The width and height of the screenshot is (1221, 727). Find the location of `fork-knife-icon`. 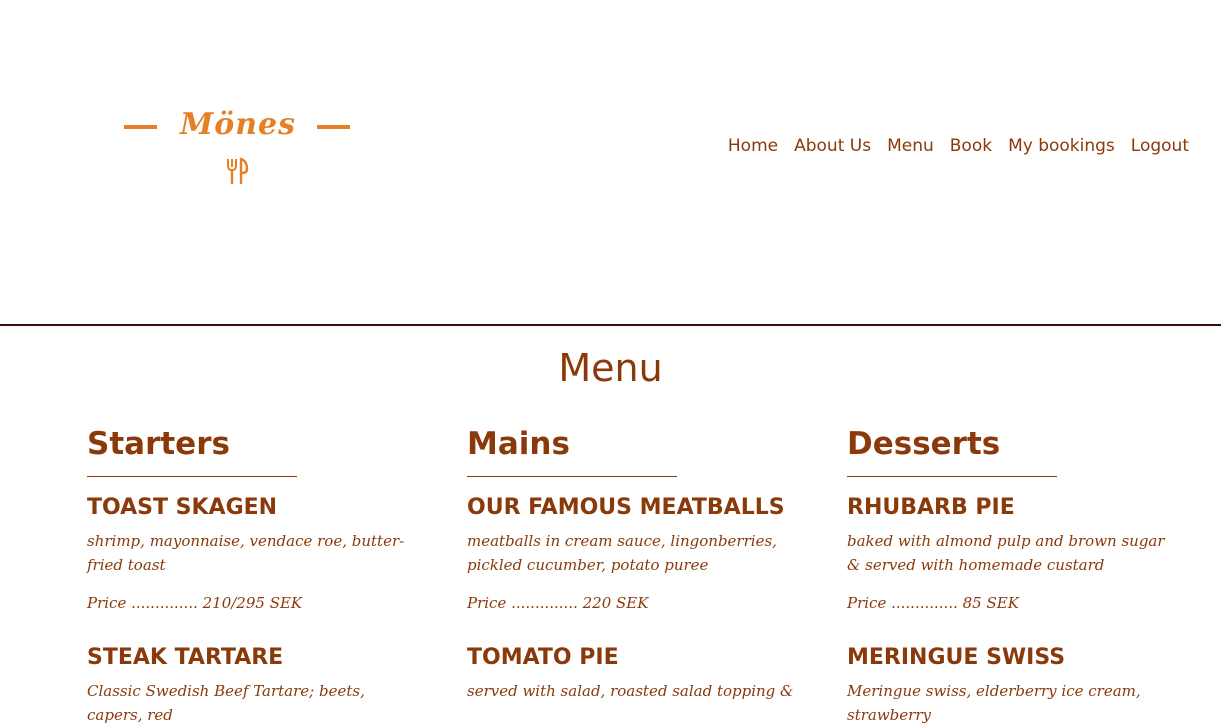

fork-knife-icon is located at coordinates (238, 170).